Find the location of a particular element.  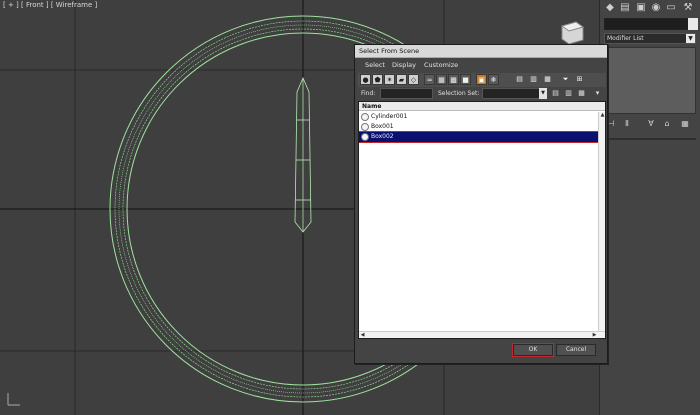

list-item-label: Box001 is located at coordinates (382, 126).